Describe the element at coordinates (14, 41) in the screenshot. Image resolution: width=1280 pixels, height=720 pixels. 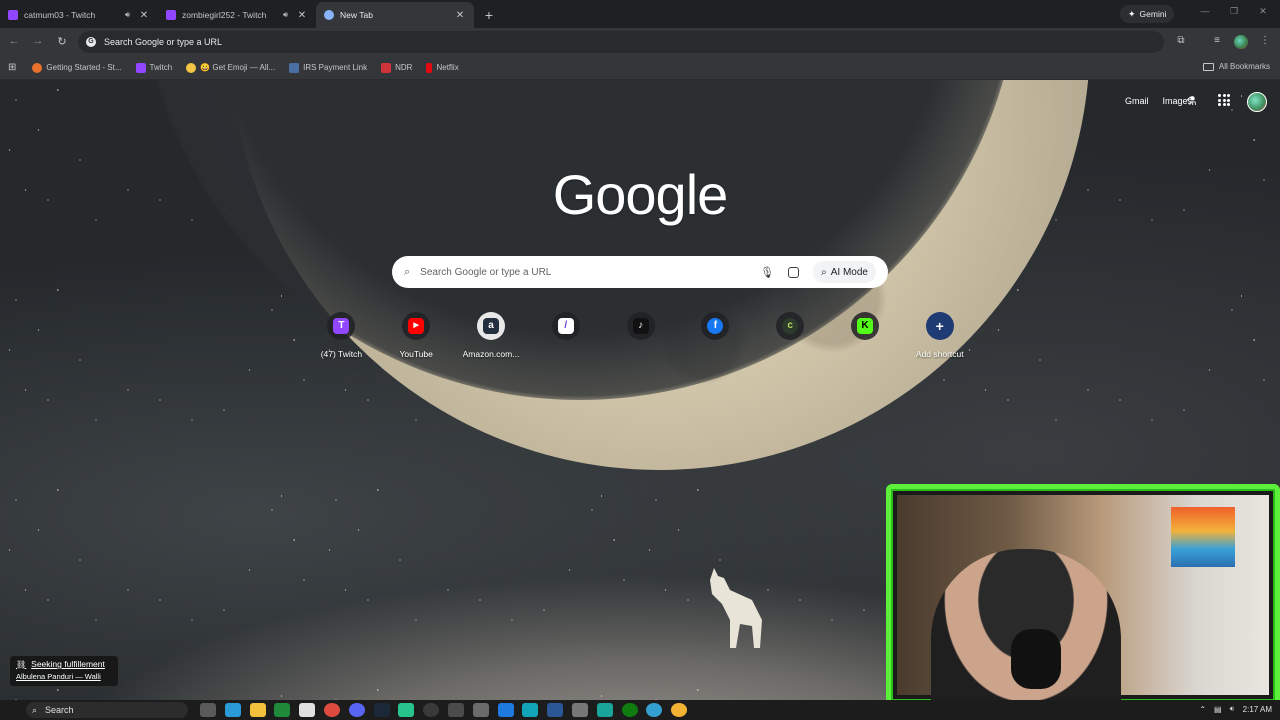
I see `back-icon: ←` at that location.